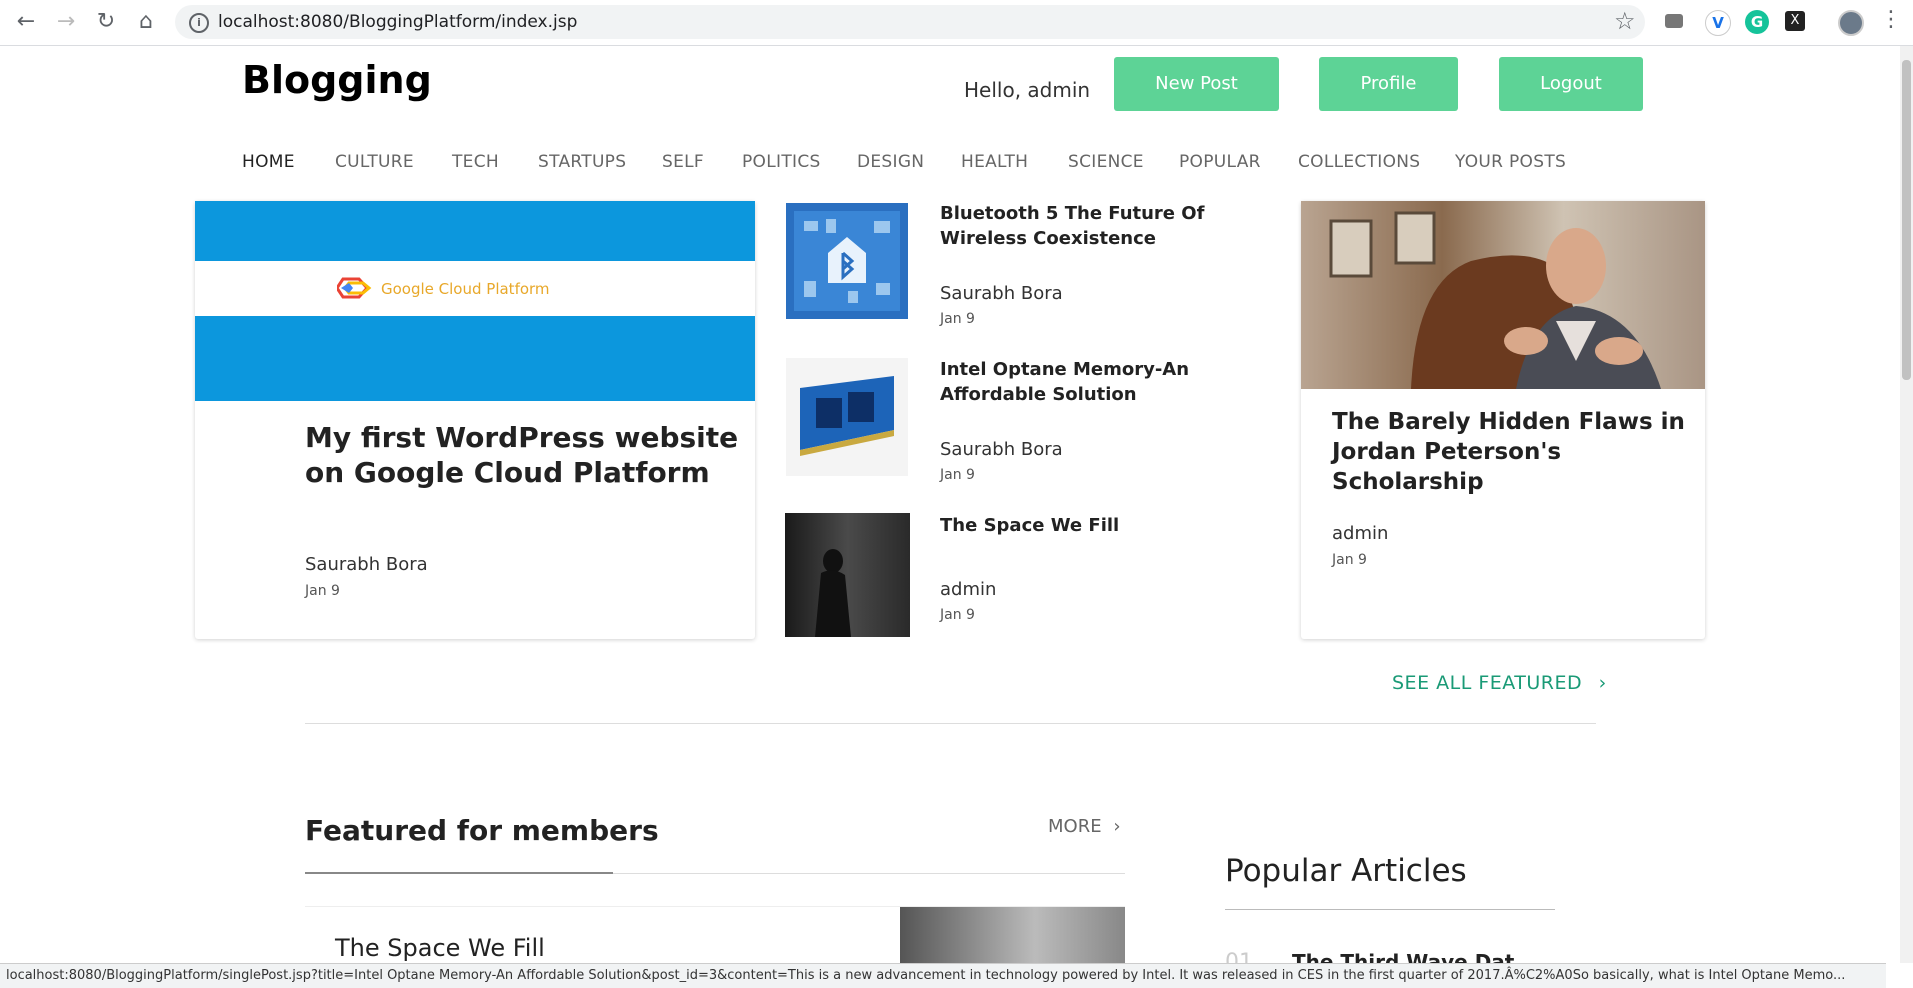  I want to click on nav-collections: COLLECTIONS, so click(1359, 162).